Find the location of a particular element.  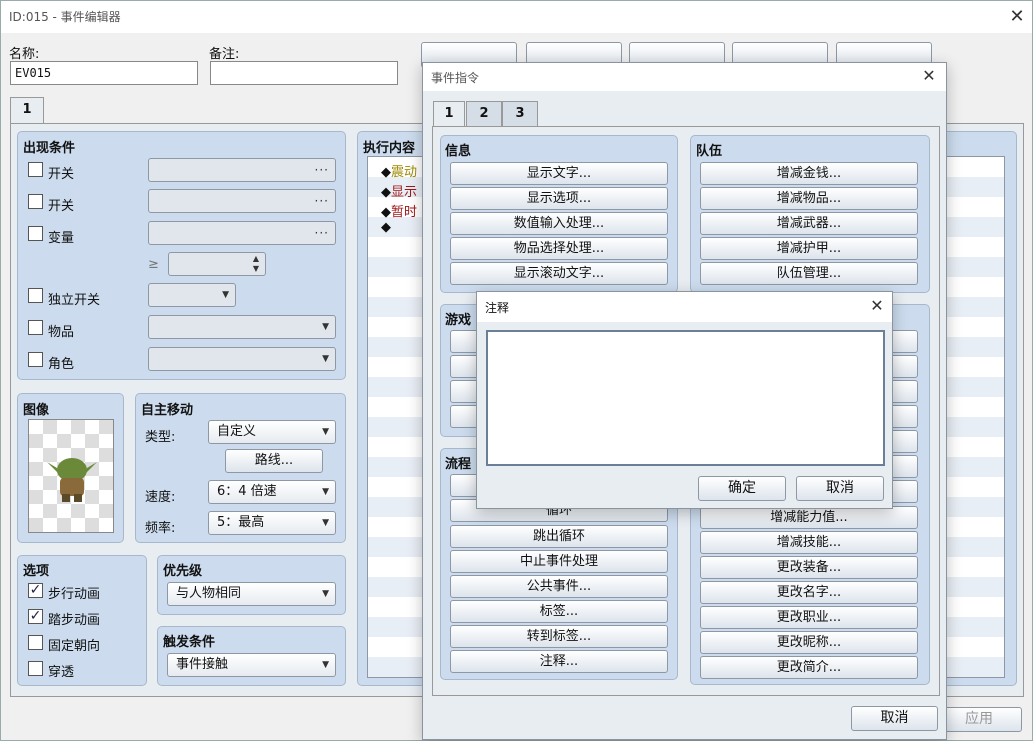

tab-3: 3 is located at coordinates (520, 114).